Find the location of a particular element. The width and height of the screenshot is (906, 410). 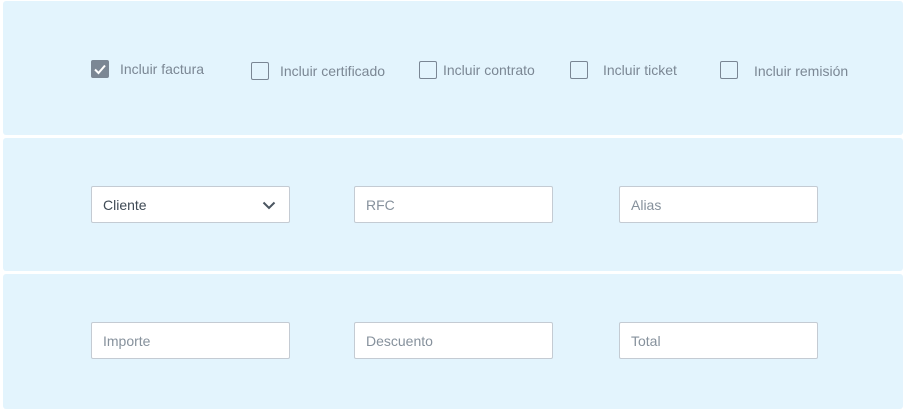

importe-input is located at coordinates (190, 340).